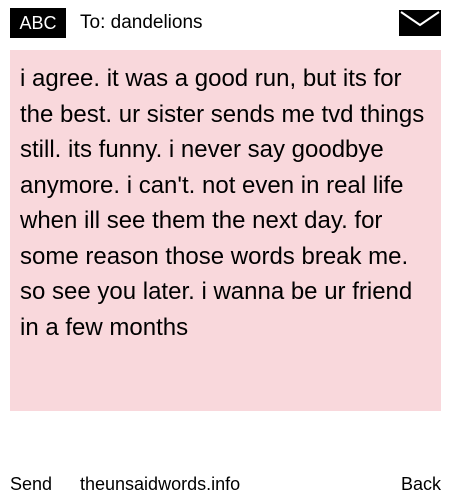  I want to click on site-link: theunsaidwords.info, so click(160, 484).